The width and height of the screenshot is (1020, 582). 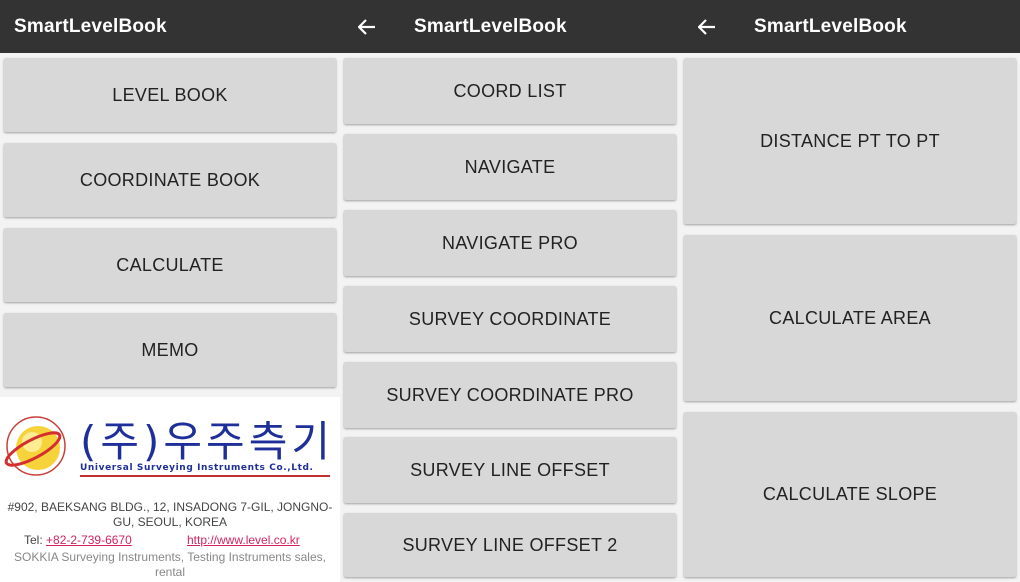 I want to click on coord-list-button: COORD LIST, so click(x=510, y=91).